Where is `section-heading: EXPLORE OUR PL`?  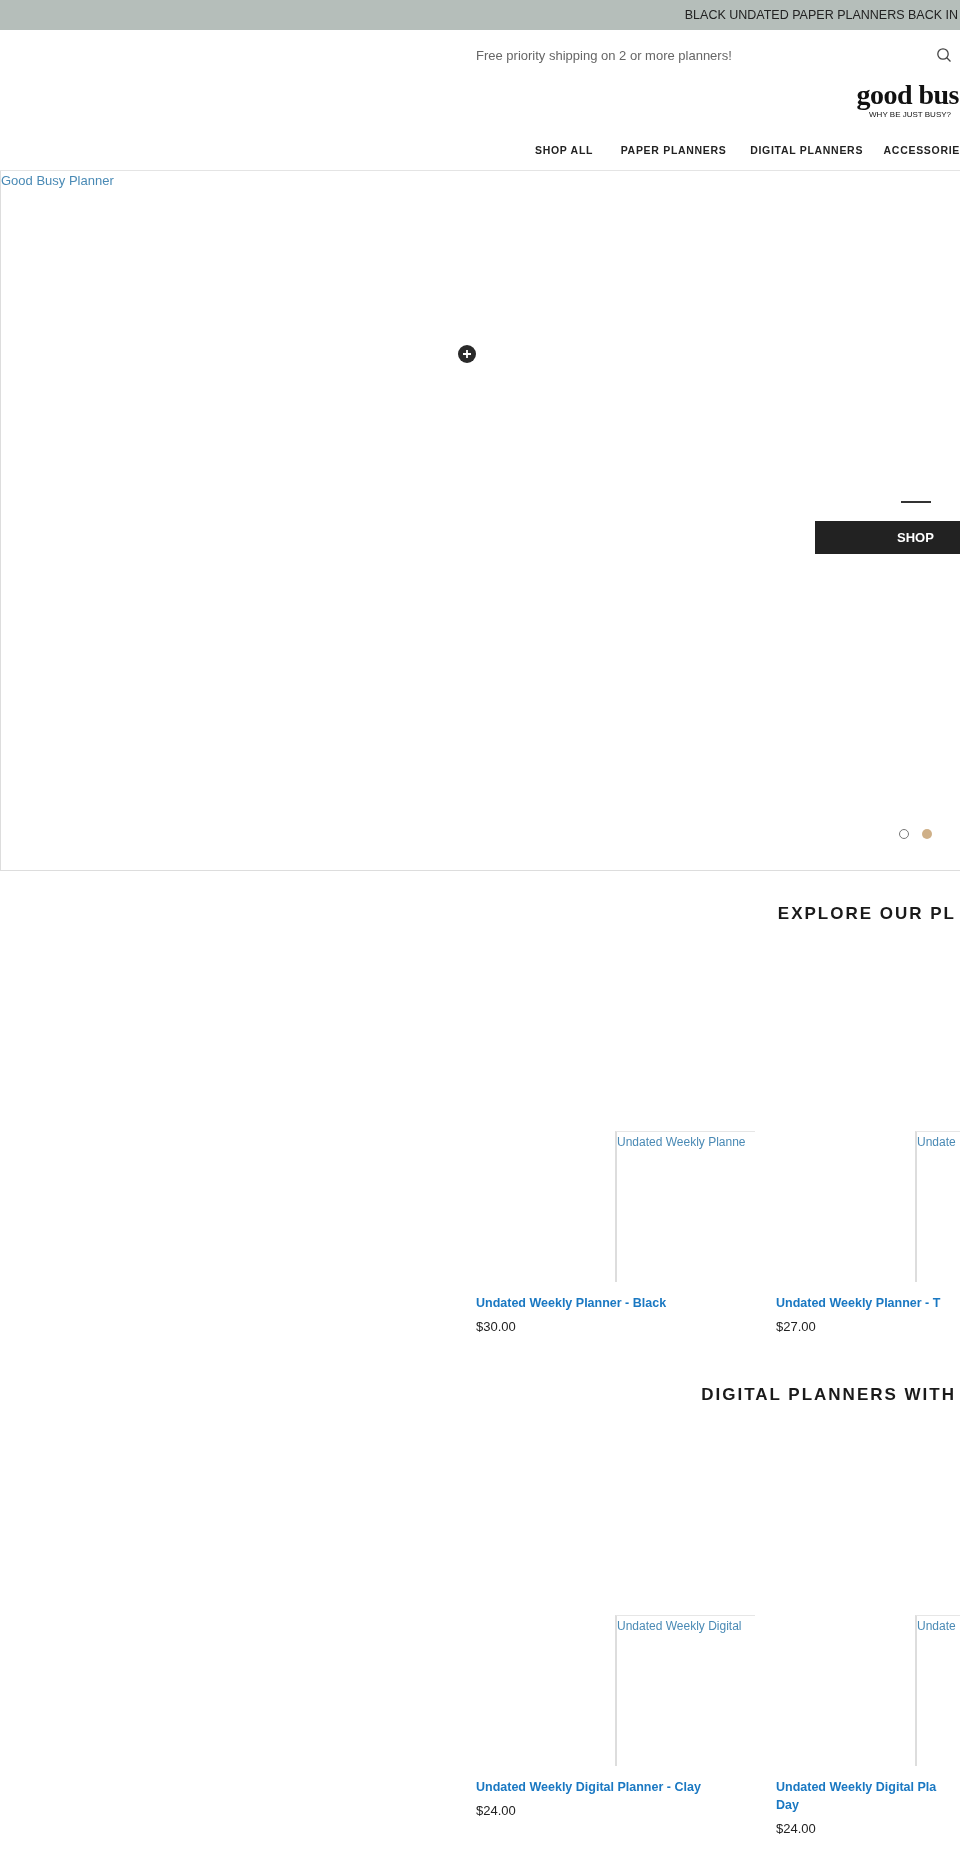 section-heading: EXPLORE OUR PL is located at coordinates (866, 914).